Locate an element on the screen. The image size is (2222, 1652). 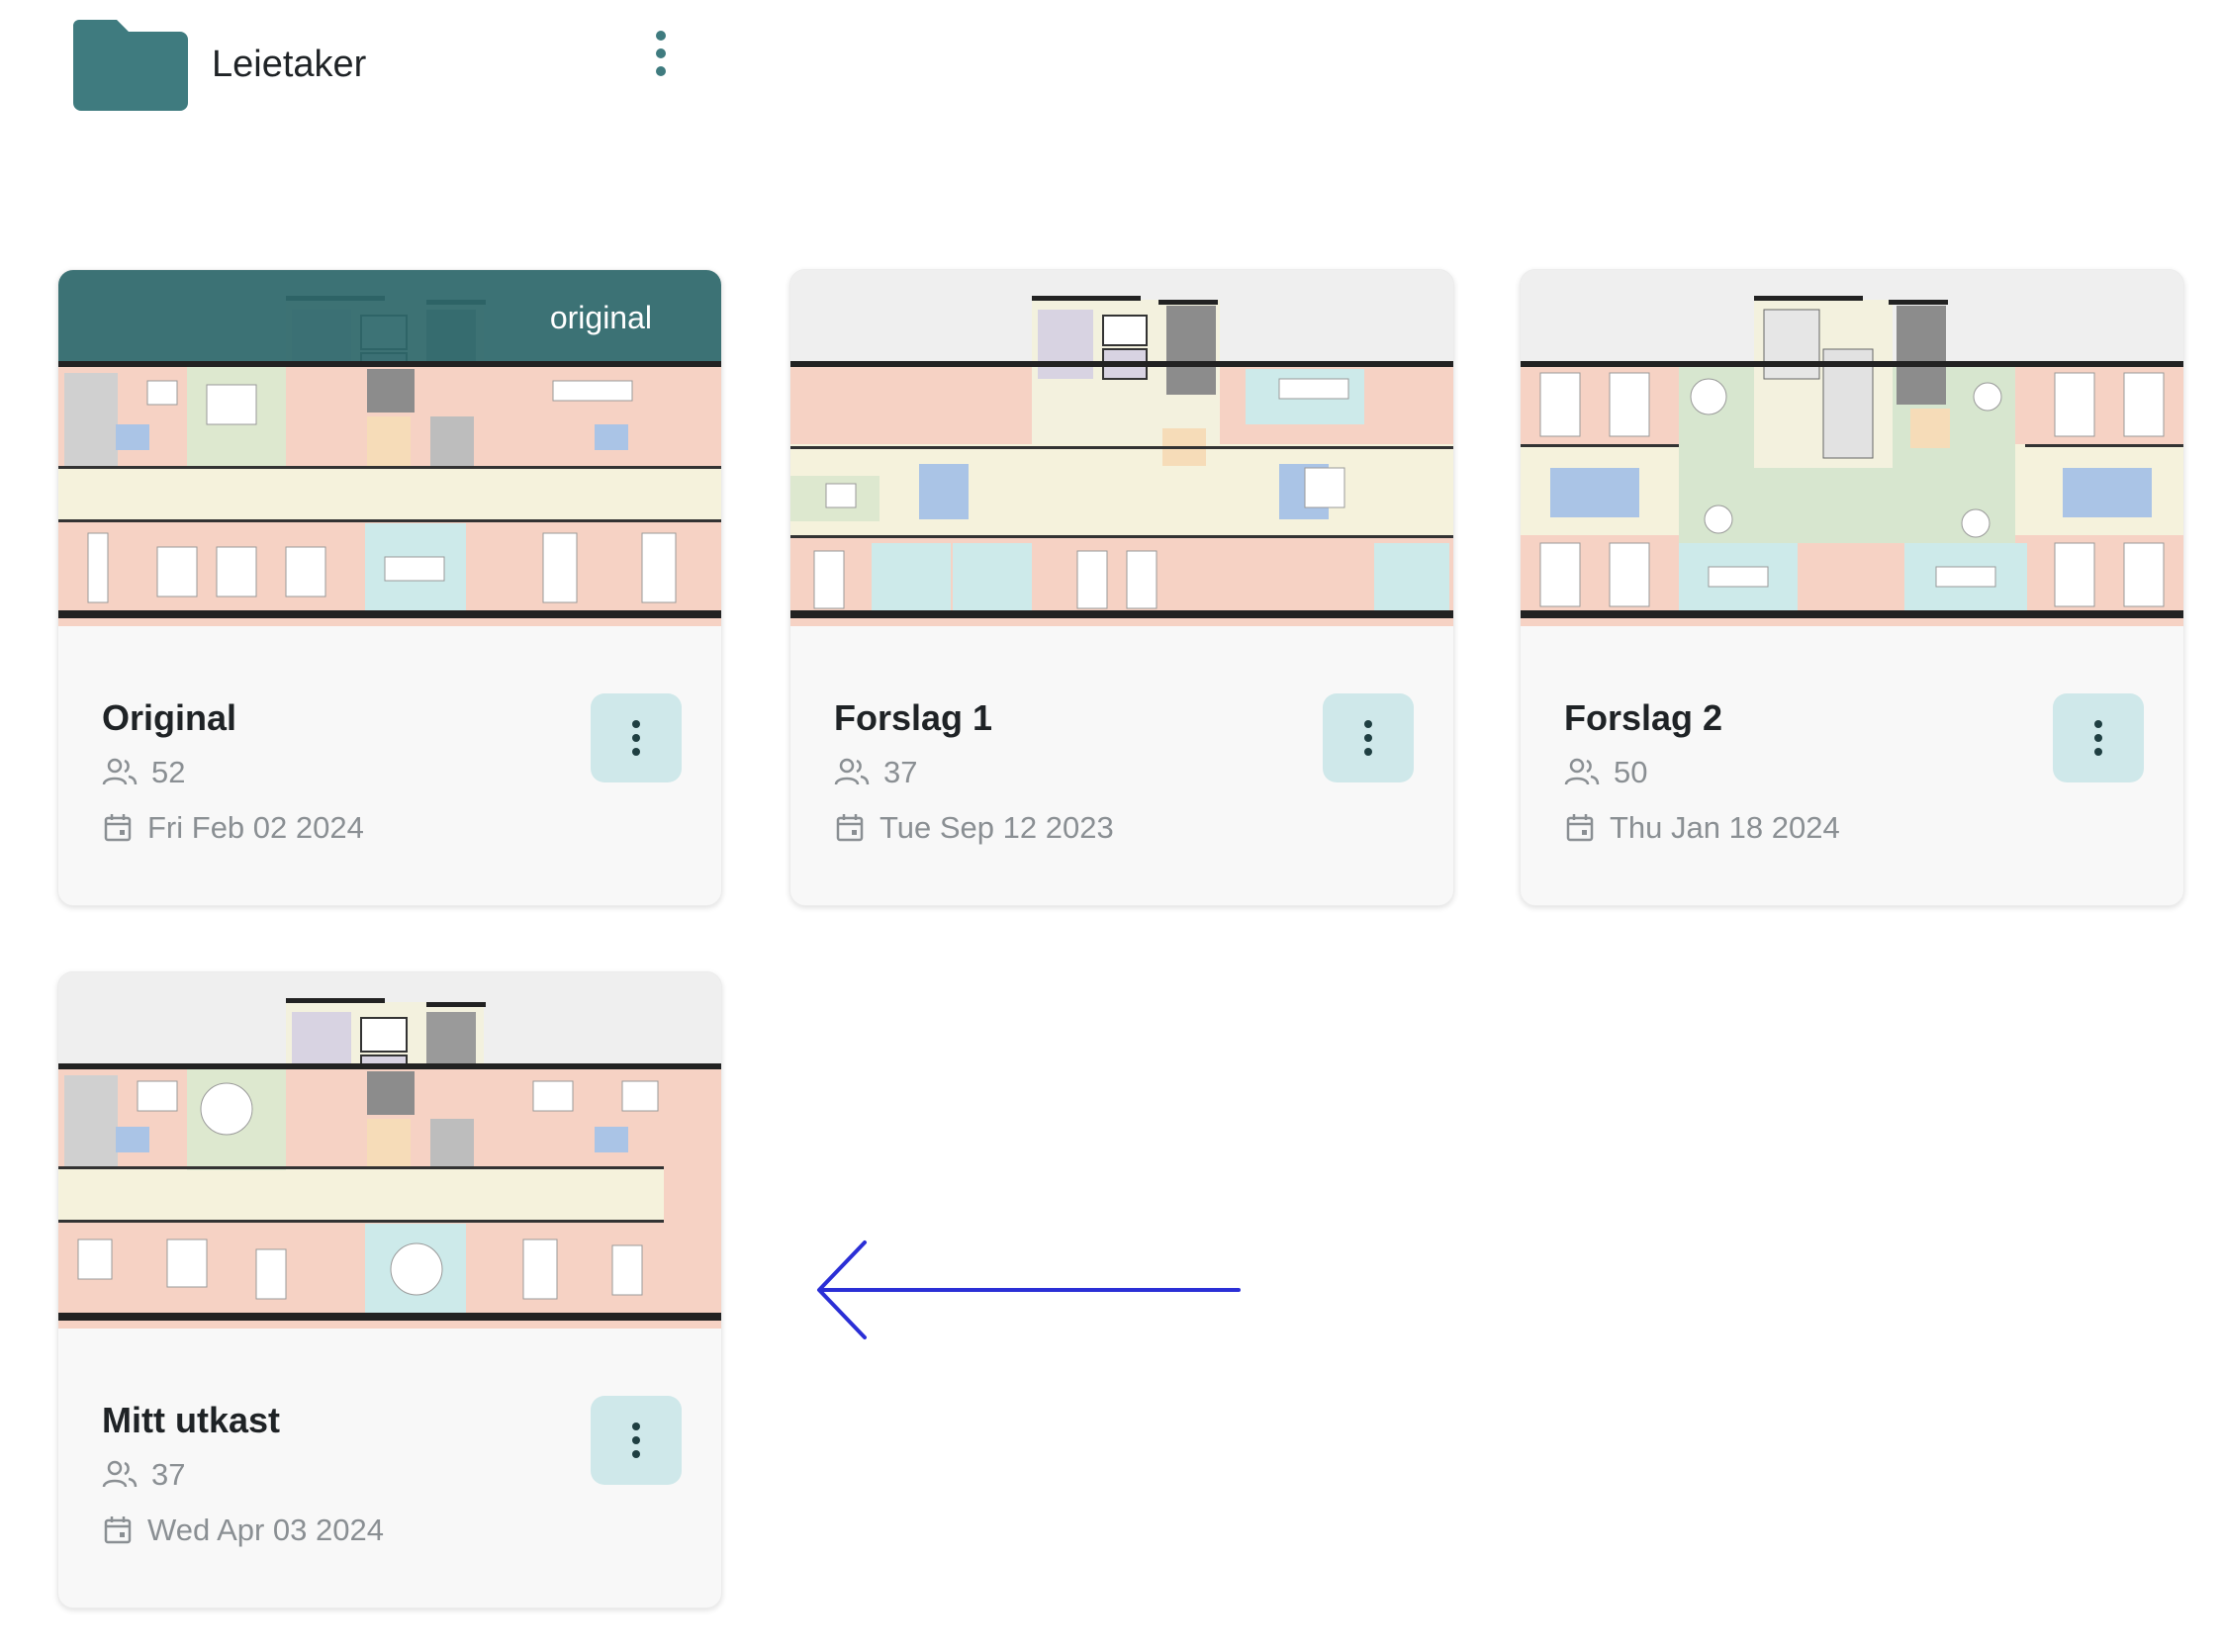
floorplan-card: Mitt utkast 37 Wed Apr 03 2024 is located at coordinates (389, 1289).